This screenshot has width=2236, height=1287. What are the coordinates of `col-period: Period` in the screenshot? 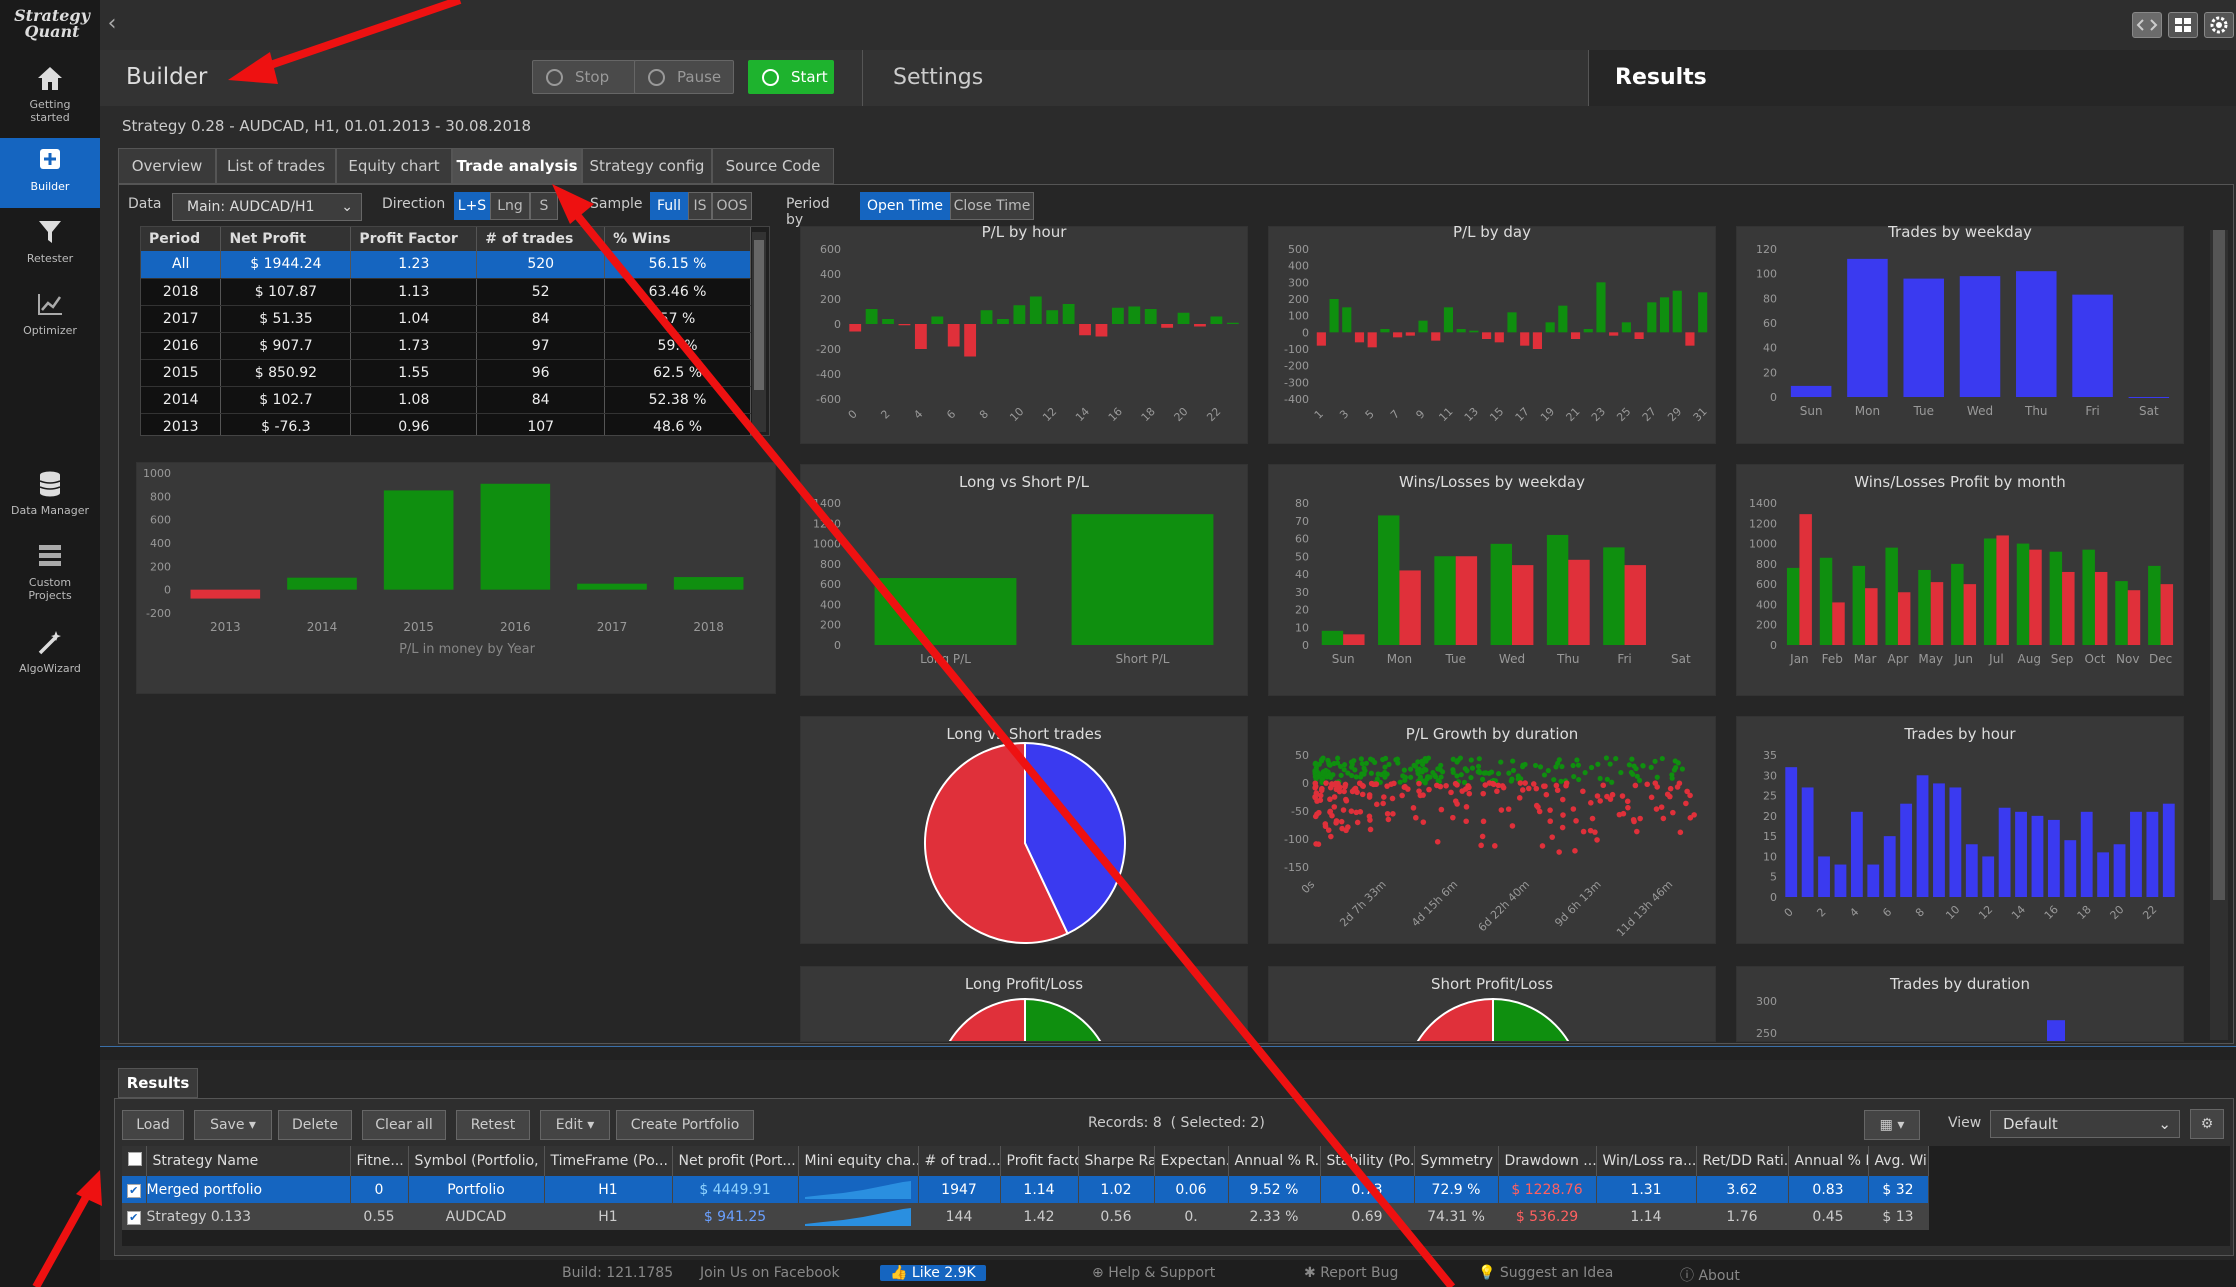 It's located at (181, 239).